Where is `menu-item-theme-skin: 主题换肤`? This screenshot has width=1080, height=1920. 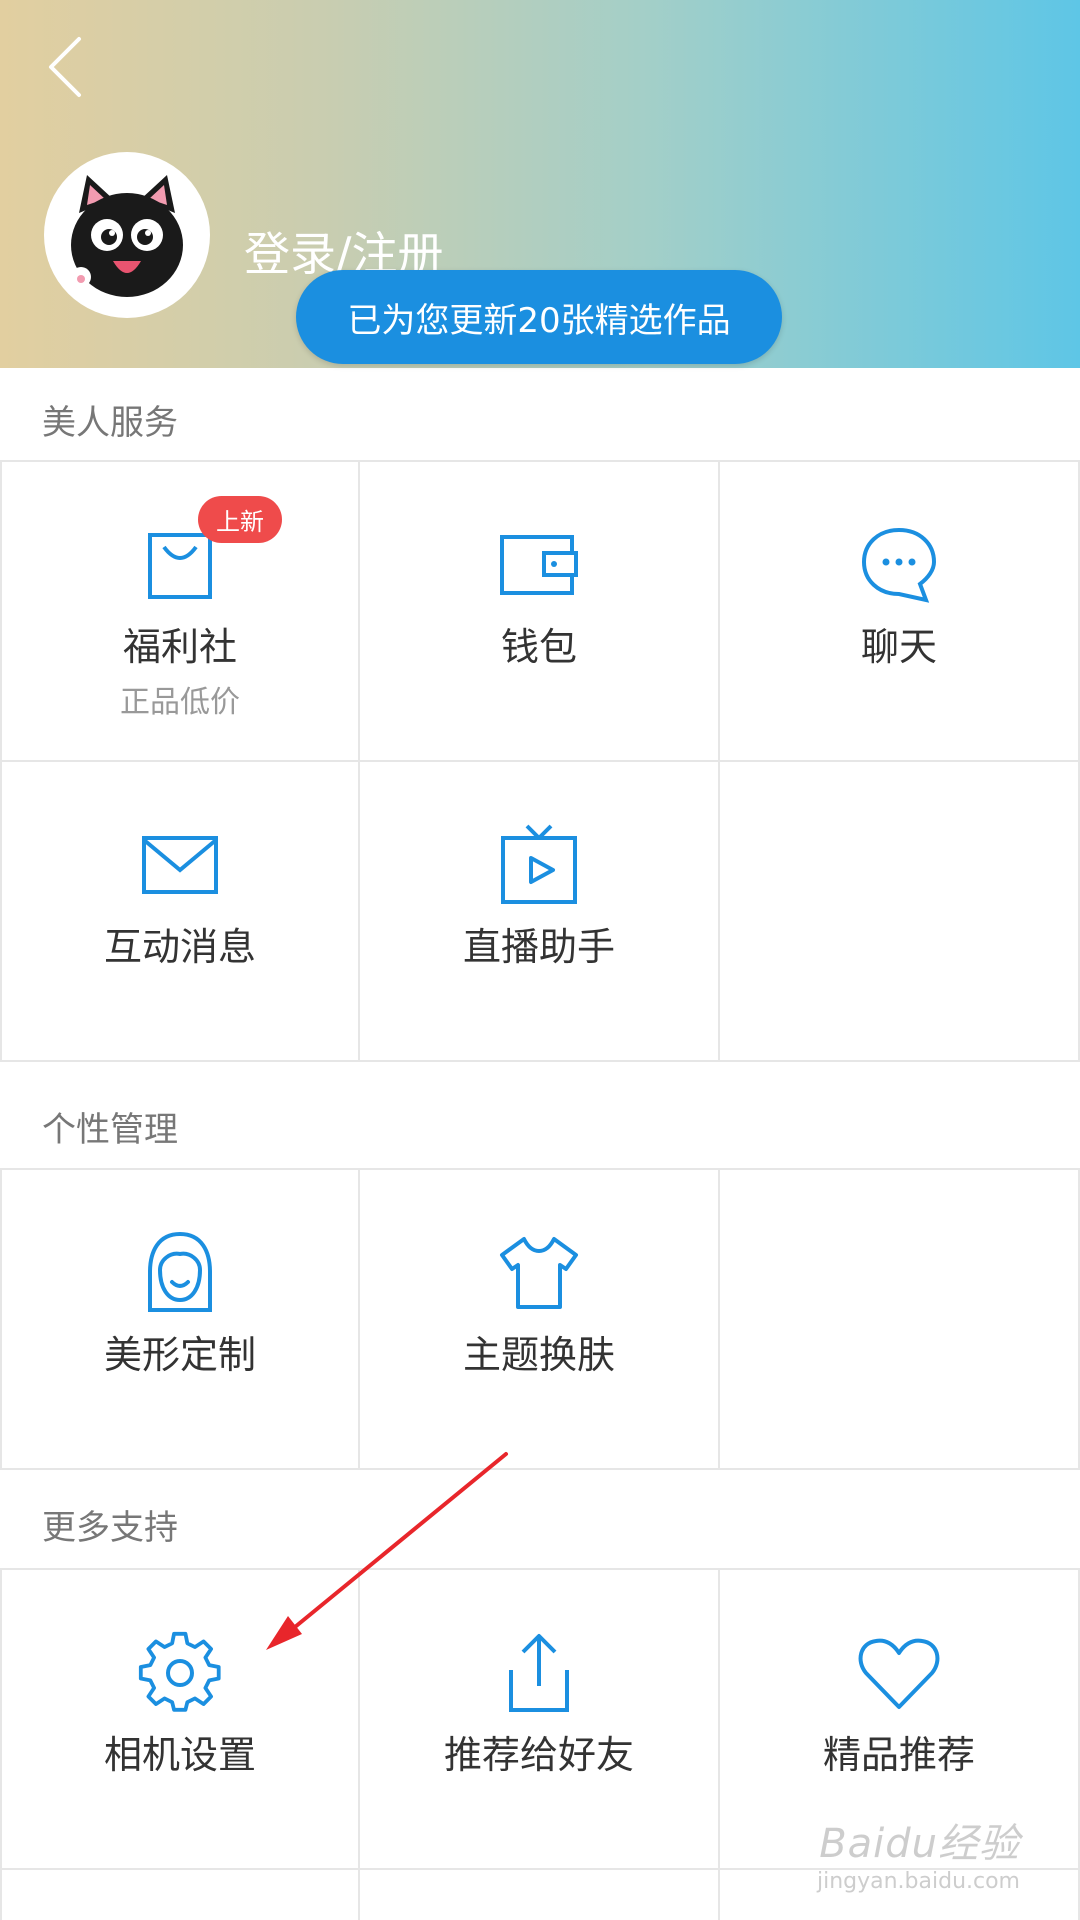 menu-item-theme-skin: 主题换肤 is located at coordinates (540, 1320).